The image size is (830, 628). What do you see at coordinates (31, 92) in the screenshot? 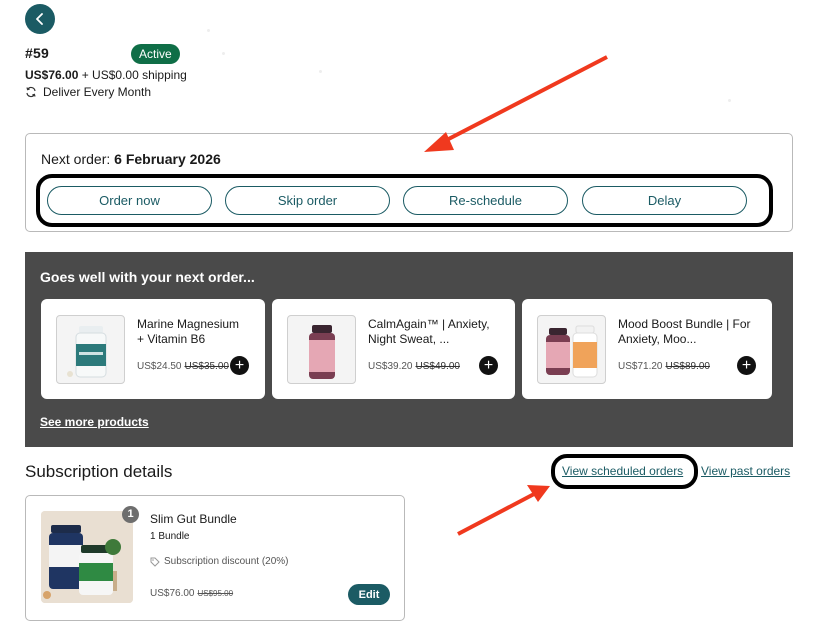
I see `sync-icon` at bounding box center [31, 92].